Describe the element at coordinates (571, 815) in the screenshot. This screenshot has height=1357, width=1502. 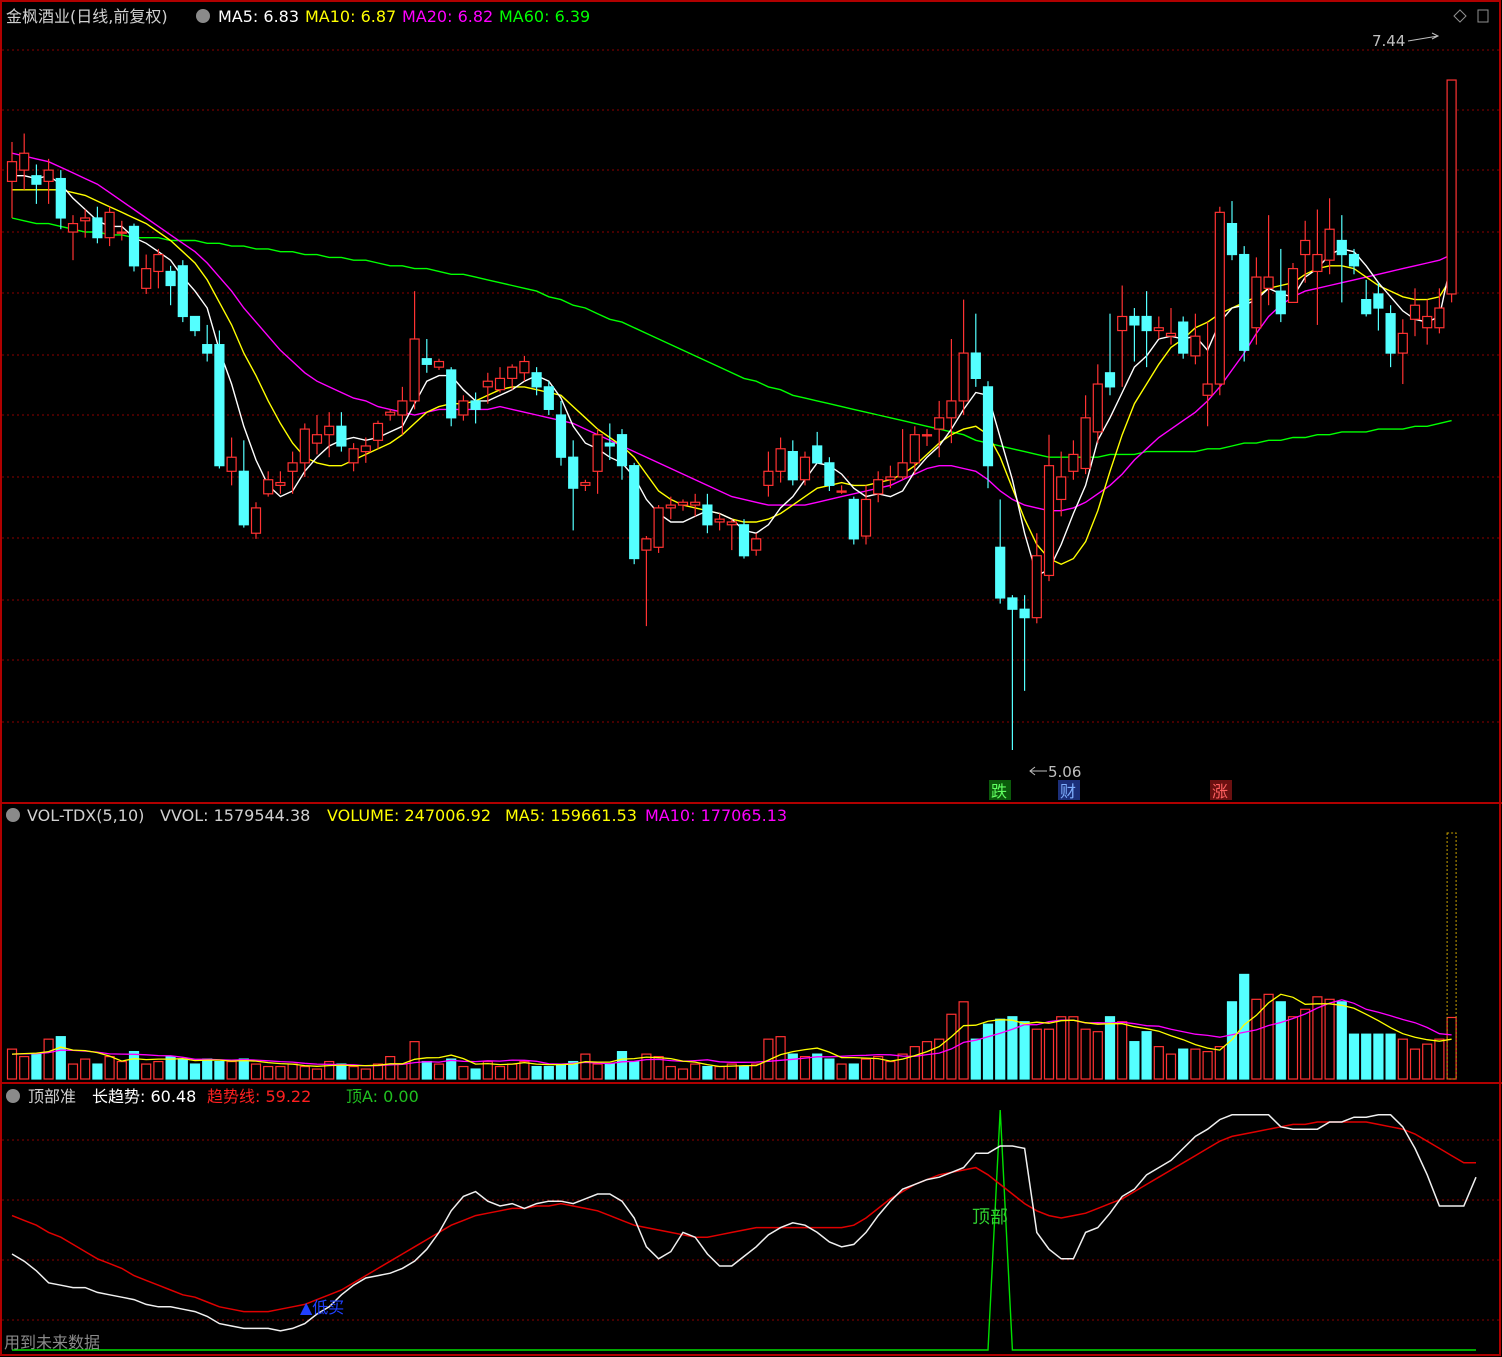
I see `vol-ma5-label: MA5: 159661.53` at that location.